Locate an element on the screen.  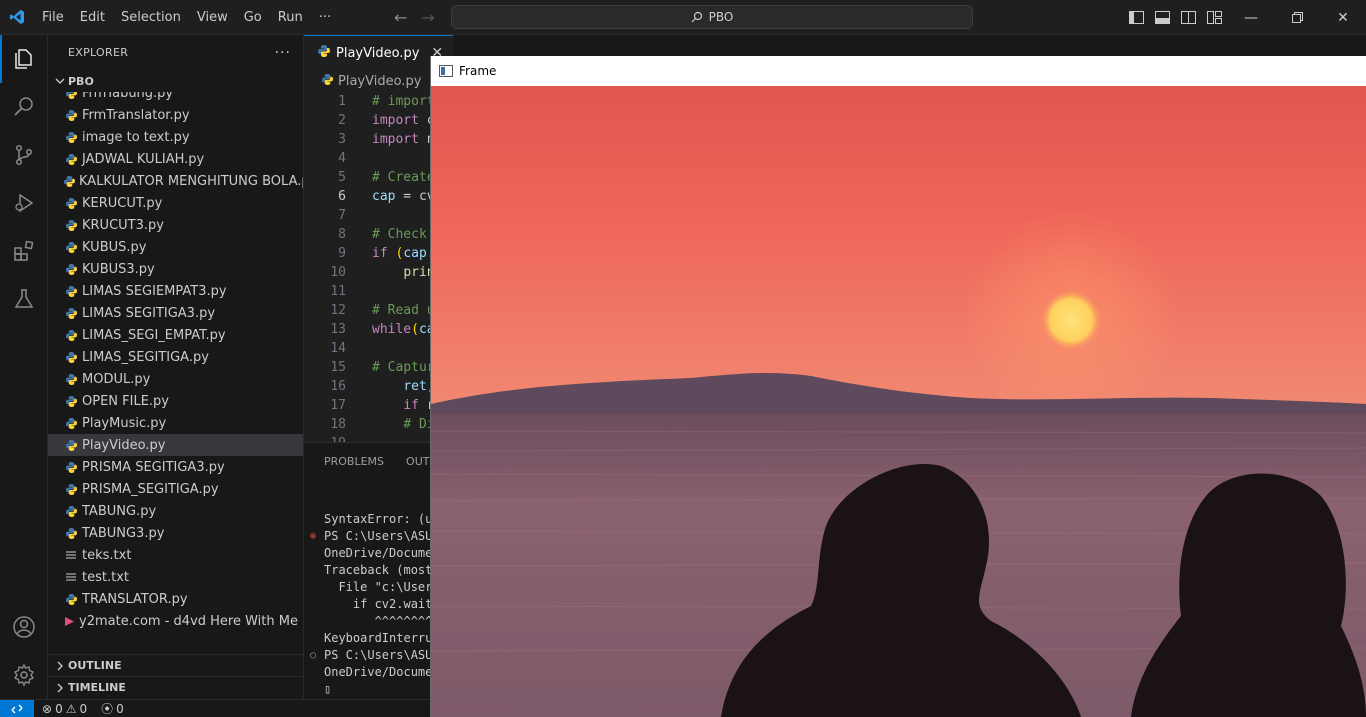
file-item: TABUNG3.py is located at coordinates (175, 533).